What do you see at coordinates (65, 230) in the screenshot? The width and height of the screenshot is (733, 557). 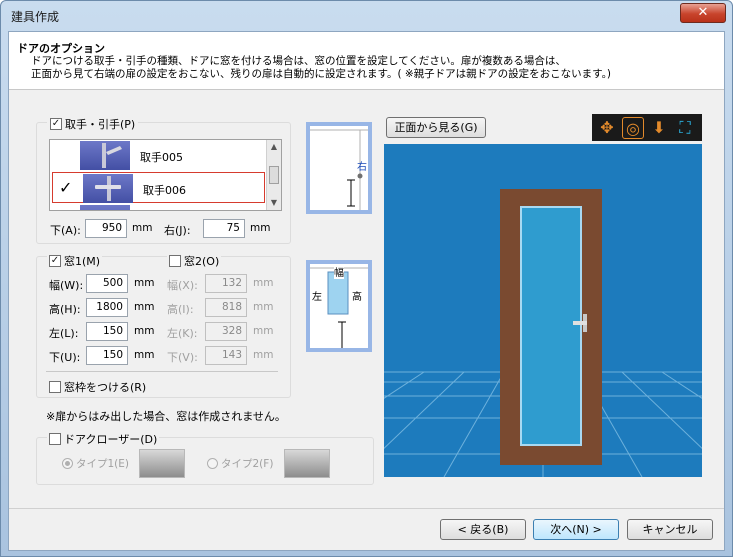 I see `handle-bottom-label: 下(A):` at bounding box center [65, 230].